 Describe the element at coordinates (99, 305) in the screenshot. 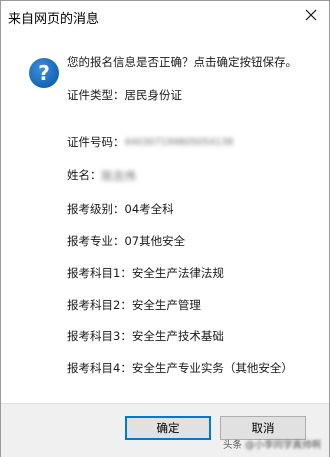

I see `field-label: 报考科目2：` at that location.